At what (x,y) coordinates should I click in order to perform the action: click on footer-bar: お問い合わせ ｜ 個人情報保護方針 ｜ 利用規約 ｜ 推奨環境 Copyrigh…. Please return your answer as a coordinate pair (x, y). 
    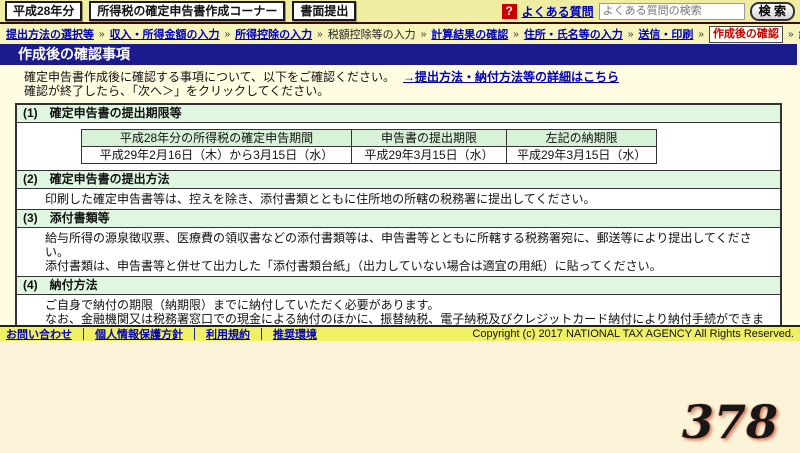
    Looking at the image, I should click on (400, 333).